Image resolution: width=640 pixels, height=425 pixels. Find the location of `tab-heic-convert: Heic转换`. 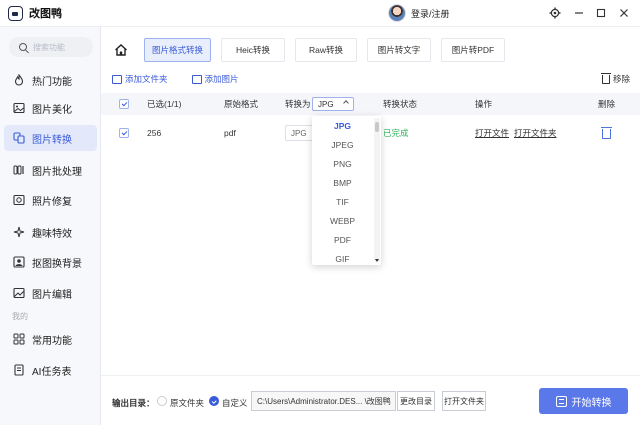

tab-heic-convert: Heic转换 is located at coordinates (253, 50).